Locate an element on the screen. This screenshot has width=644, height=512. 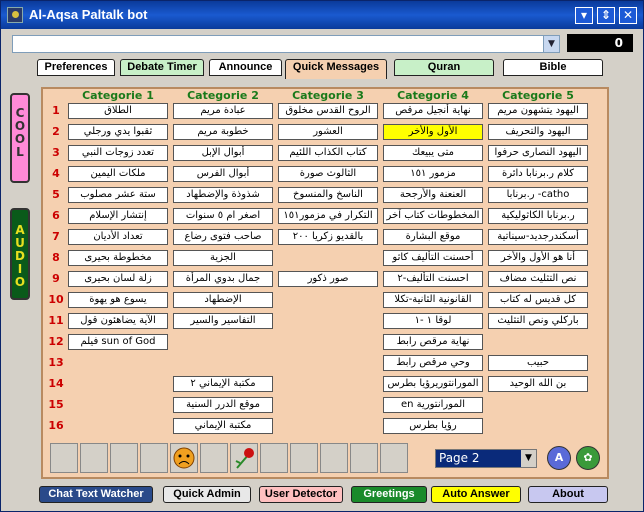
quick-message-button: en المورانتورية is located at coordinates (433, 405).